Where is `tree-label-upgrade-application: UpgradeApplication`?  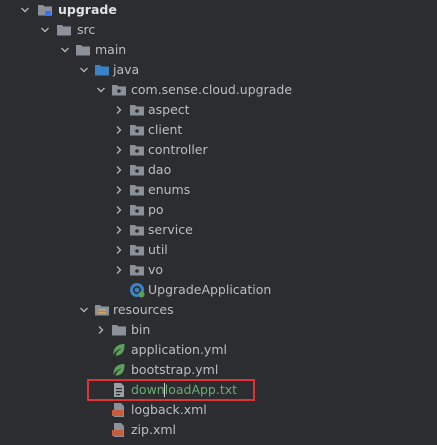
tree-label-upgrade-application: UpgradeApplication is located at coordinates (210, 289).